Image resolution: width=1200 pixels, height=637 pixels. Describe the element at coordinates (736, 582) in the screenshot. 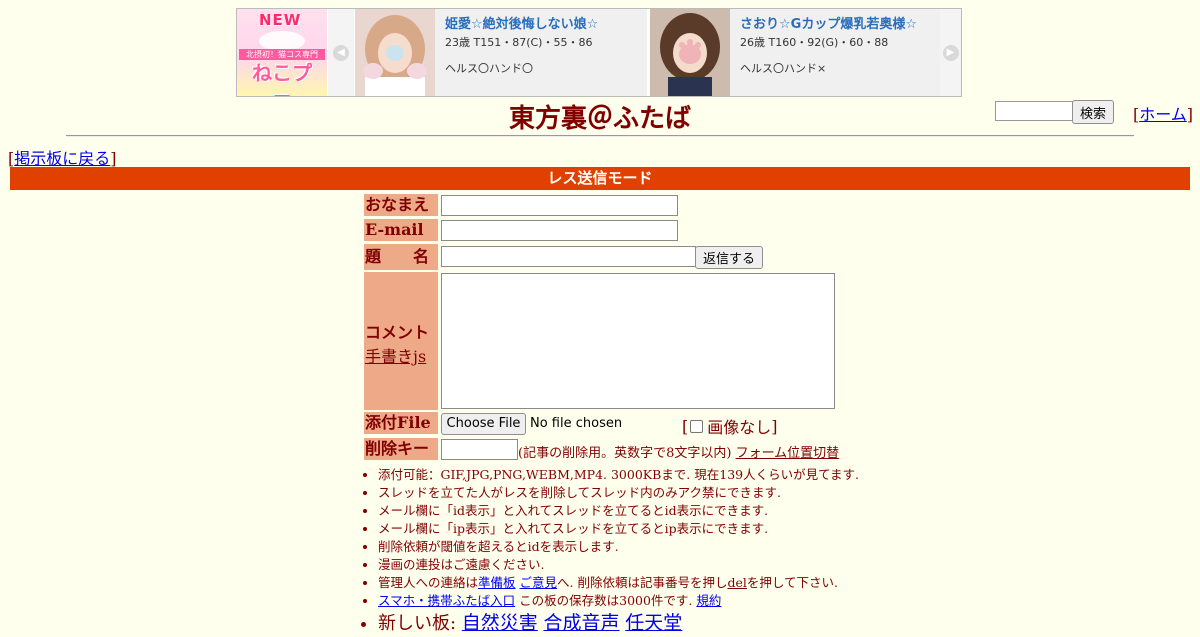

I see `del-link: del` at that location.